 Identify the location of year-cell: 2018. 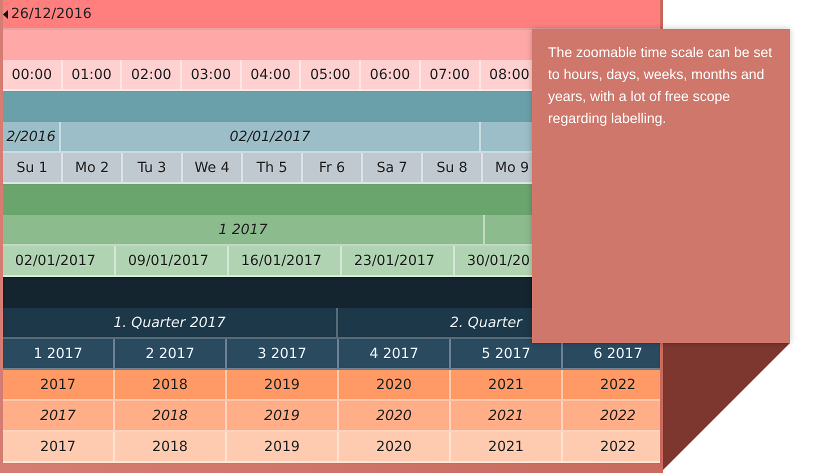
(171, 447).